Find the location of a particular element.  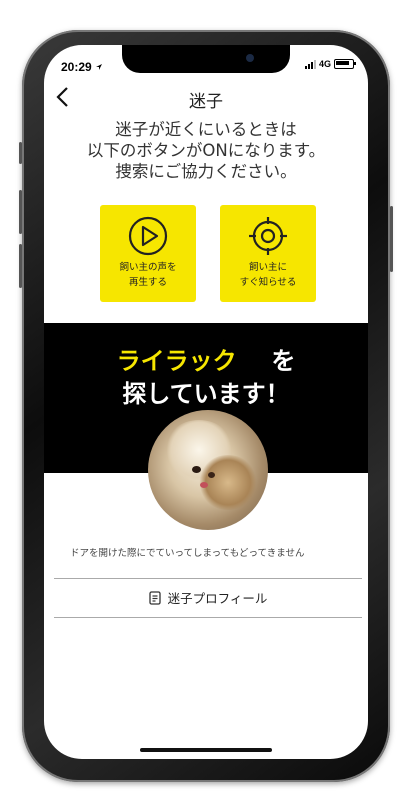

profile-link-label: 迷子プロフィール is located at coordinates (217, 598).